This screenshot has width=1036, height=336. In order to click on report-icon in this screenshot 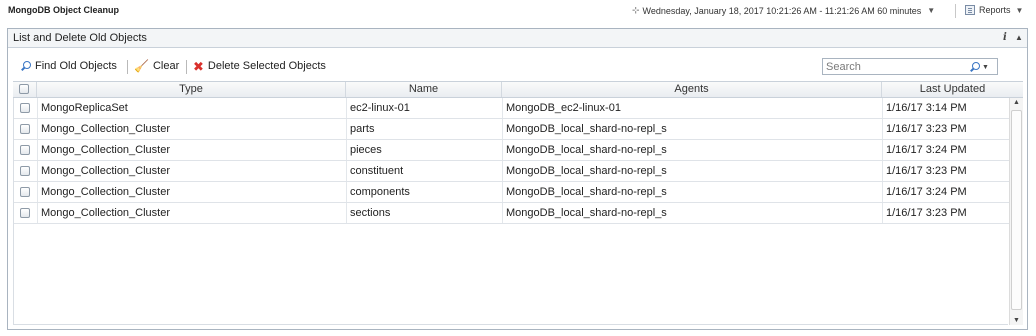, I will do `click(970, 10)`.